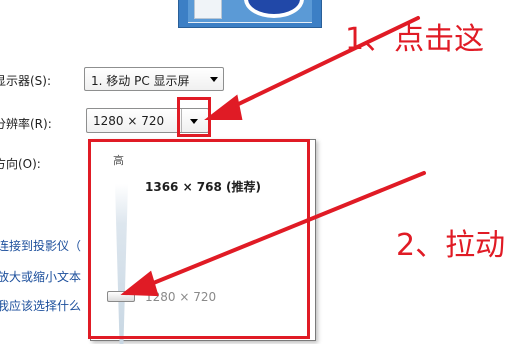 This screenshot has height=344, width=505. What do you see at coordinates (139, 283) in the screenshot?
I see `arrow-2-head` at bounding box center [139, 283].